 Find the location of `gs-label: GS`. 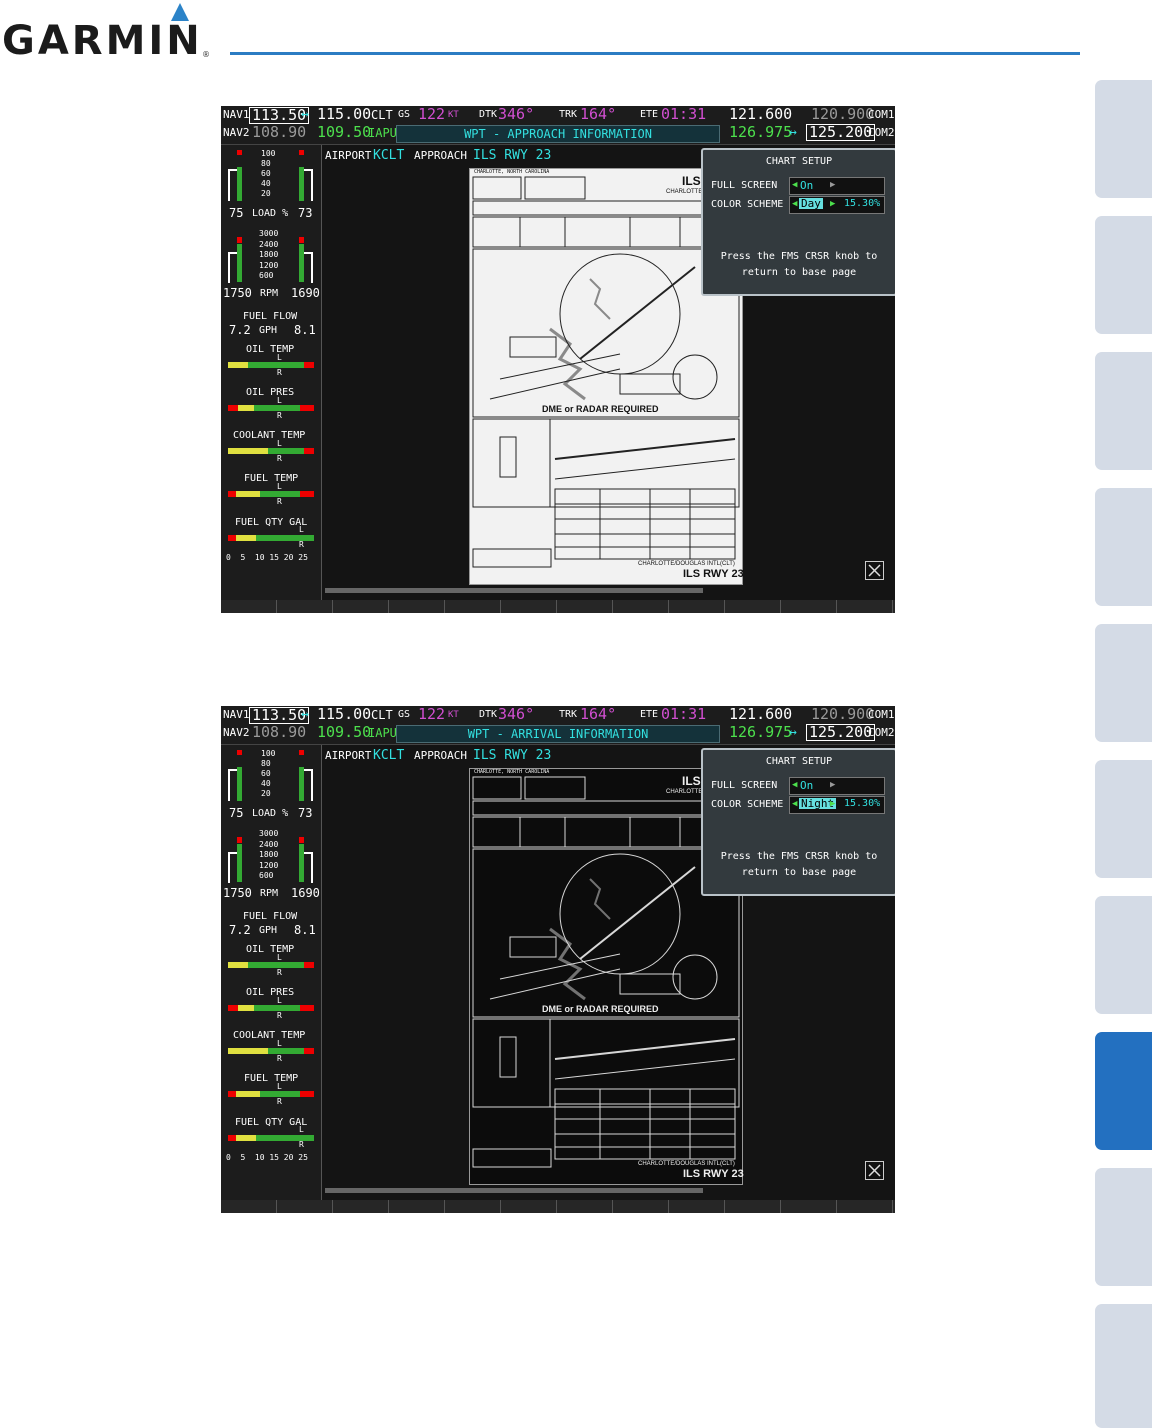

gs-label: GS is located at coordinates (404, 714).